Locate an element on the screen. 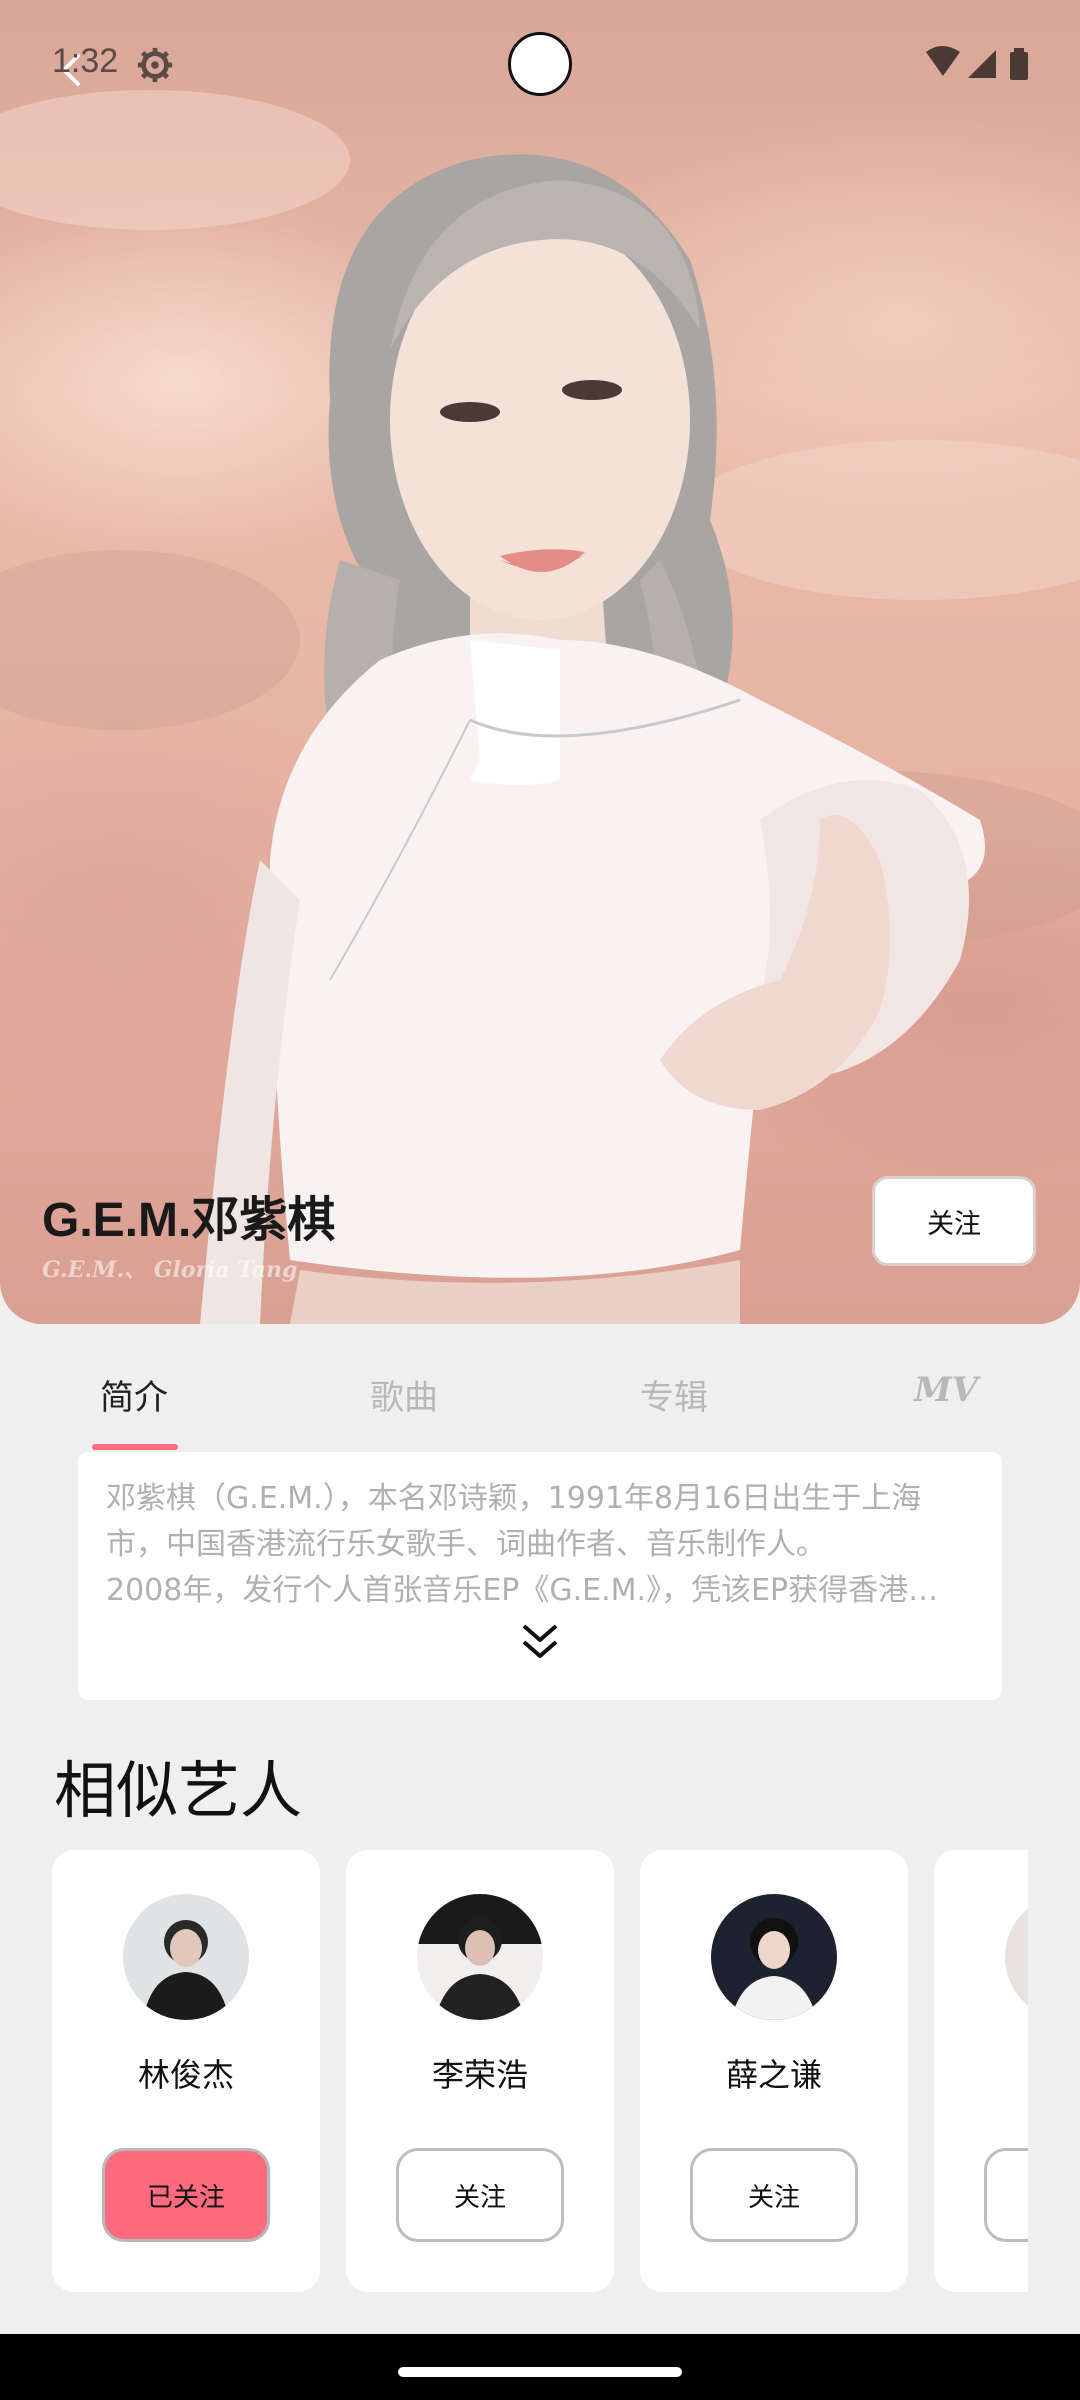 Image resolution: width=1080 pixels, height=2400 pixels. status-bar: 1:32 is located at coordinates (540, 65).